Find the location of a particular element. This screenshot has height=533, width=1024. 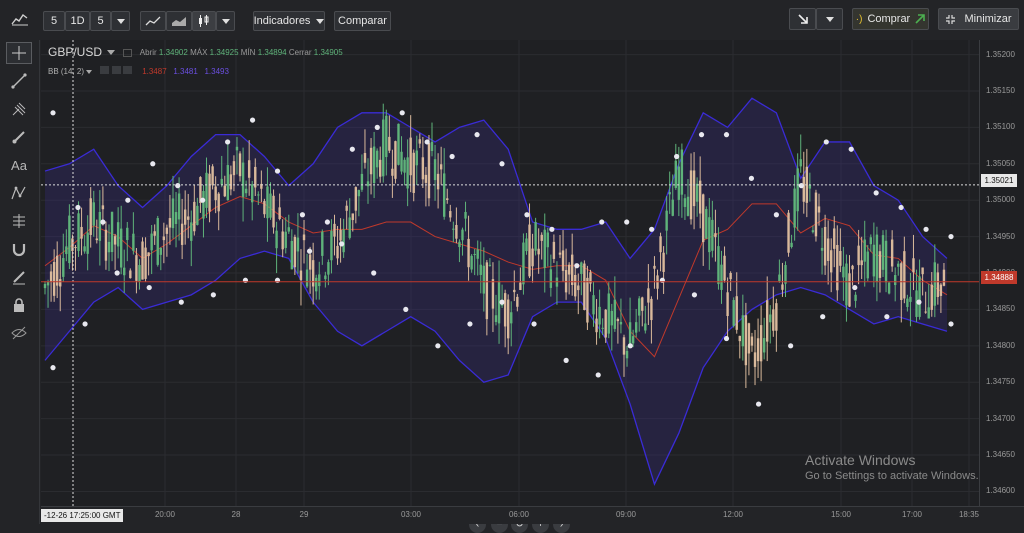

magnet-icon is located at coordinates (19, 250).